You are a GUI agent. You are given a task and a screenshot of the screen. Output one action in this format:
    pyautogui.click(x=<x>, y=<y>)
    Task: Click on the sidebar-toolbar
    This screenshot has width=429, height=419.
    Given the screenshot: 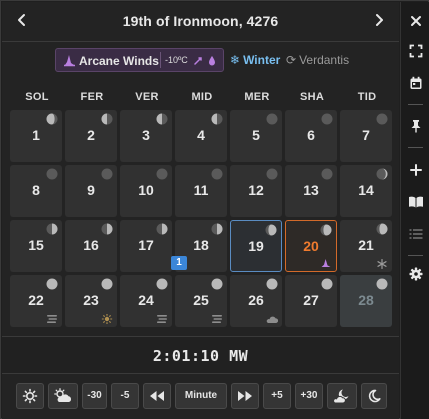 What is the action you would take?
    pyautogui.click(x=414, y=210)
    